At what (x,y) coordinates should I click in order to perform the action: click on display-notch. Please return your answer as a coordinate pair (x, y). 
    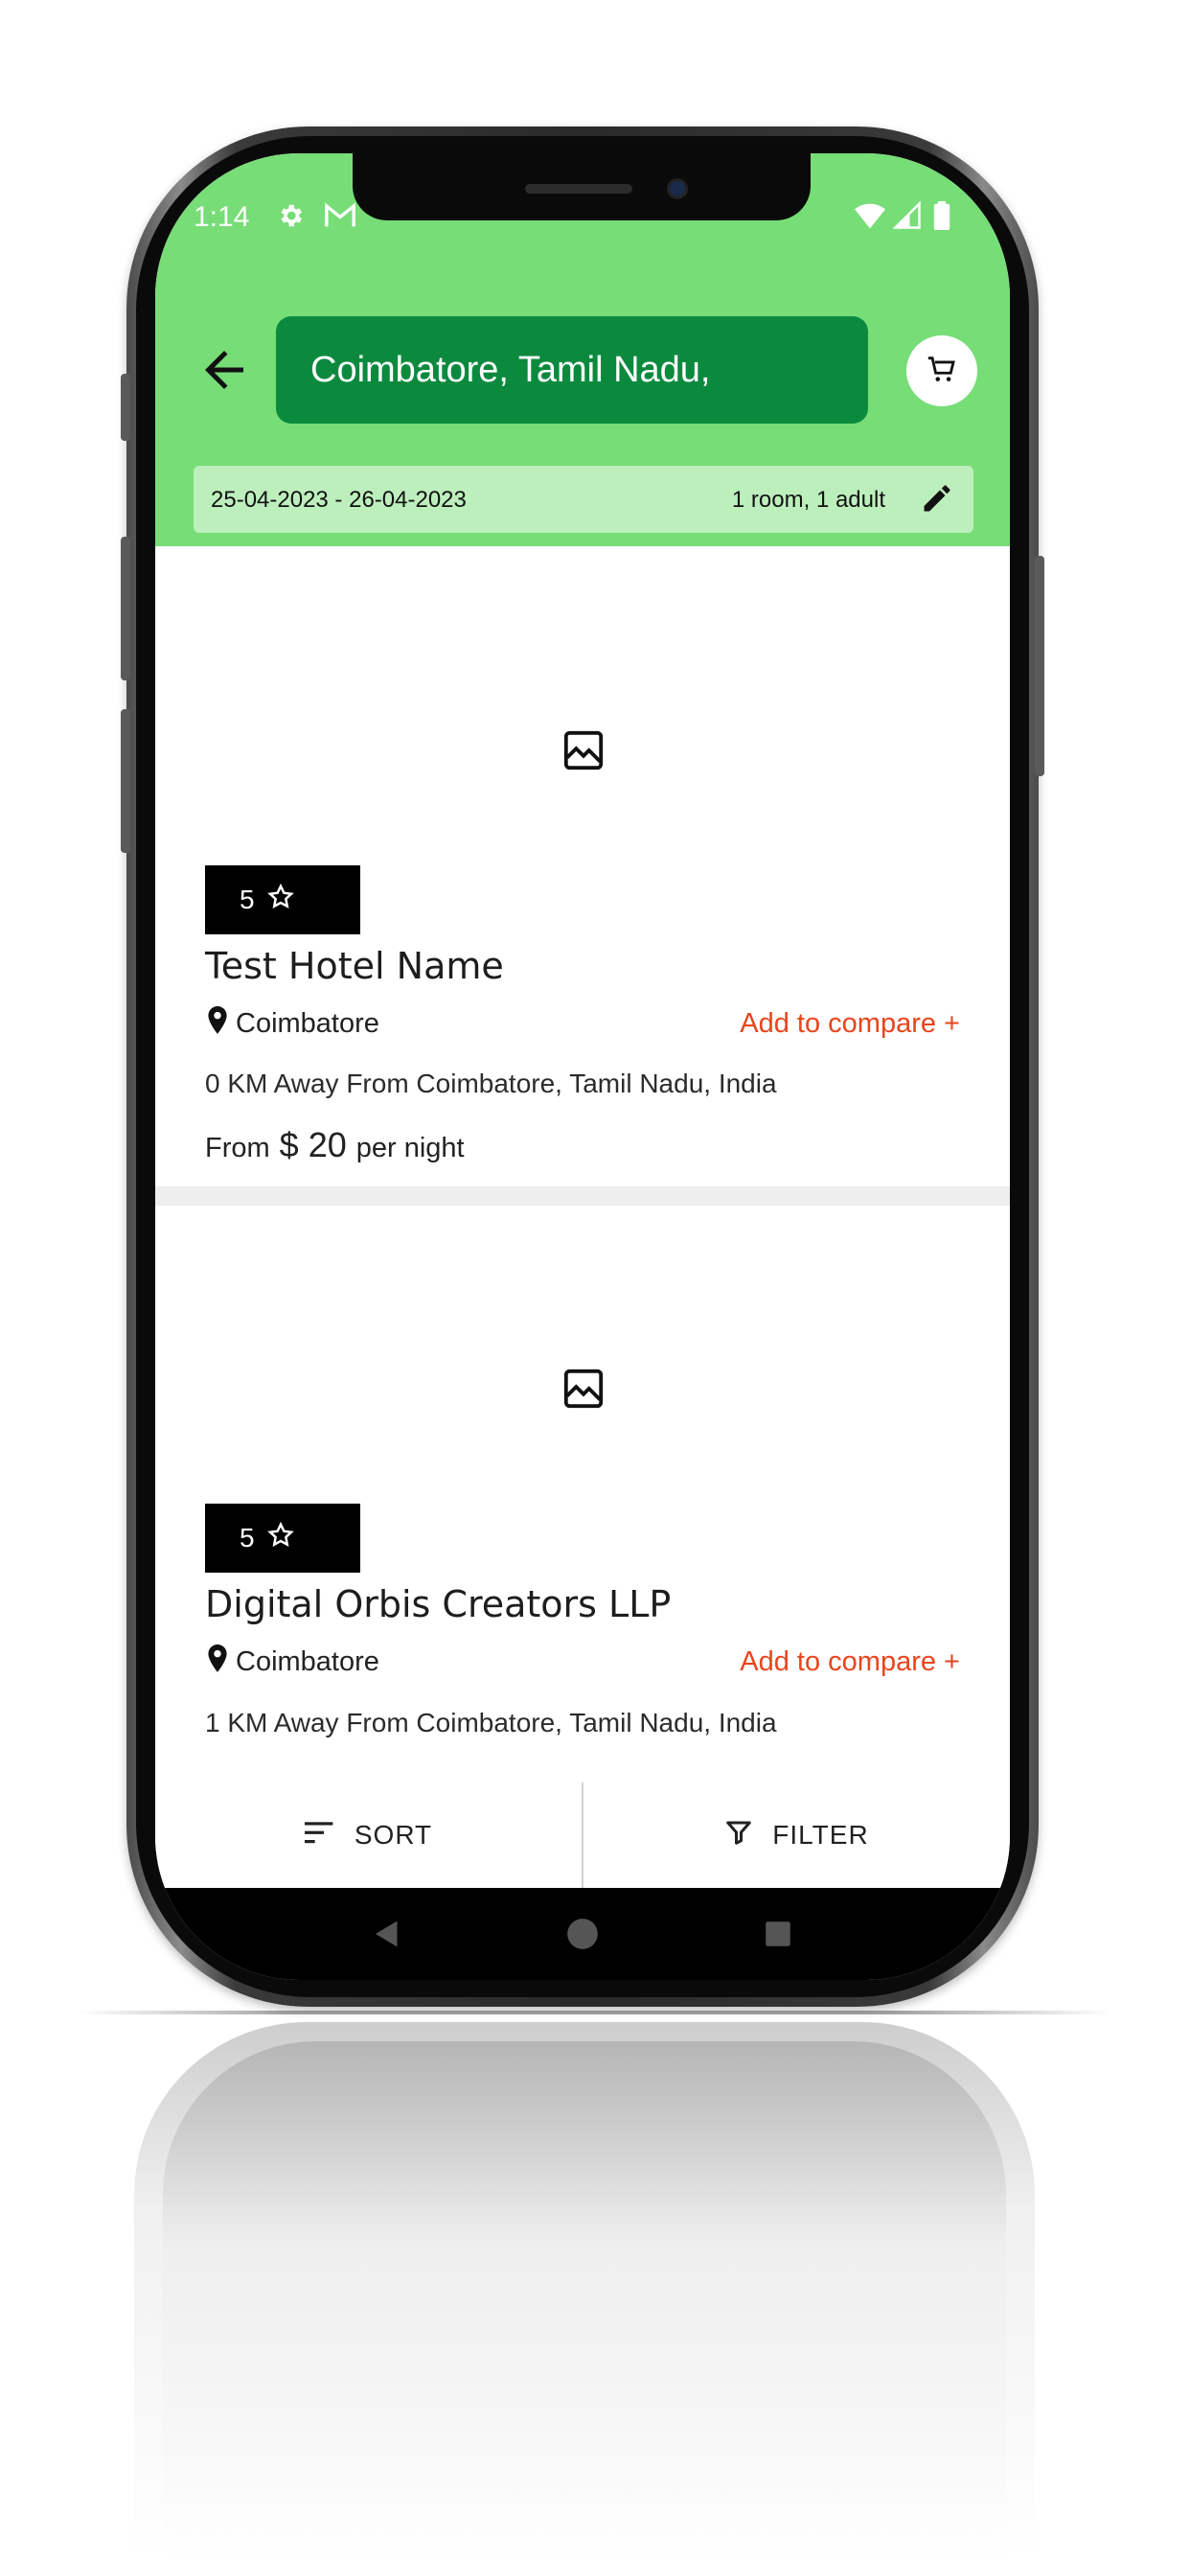
    Looking at the image, I should click on (582, 186).